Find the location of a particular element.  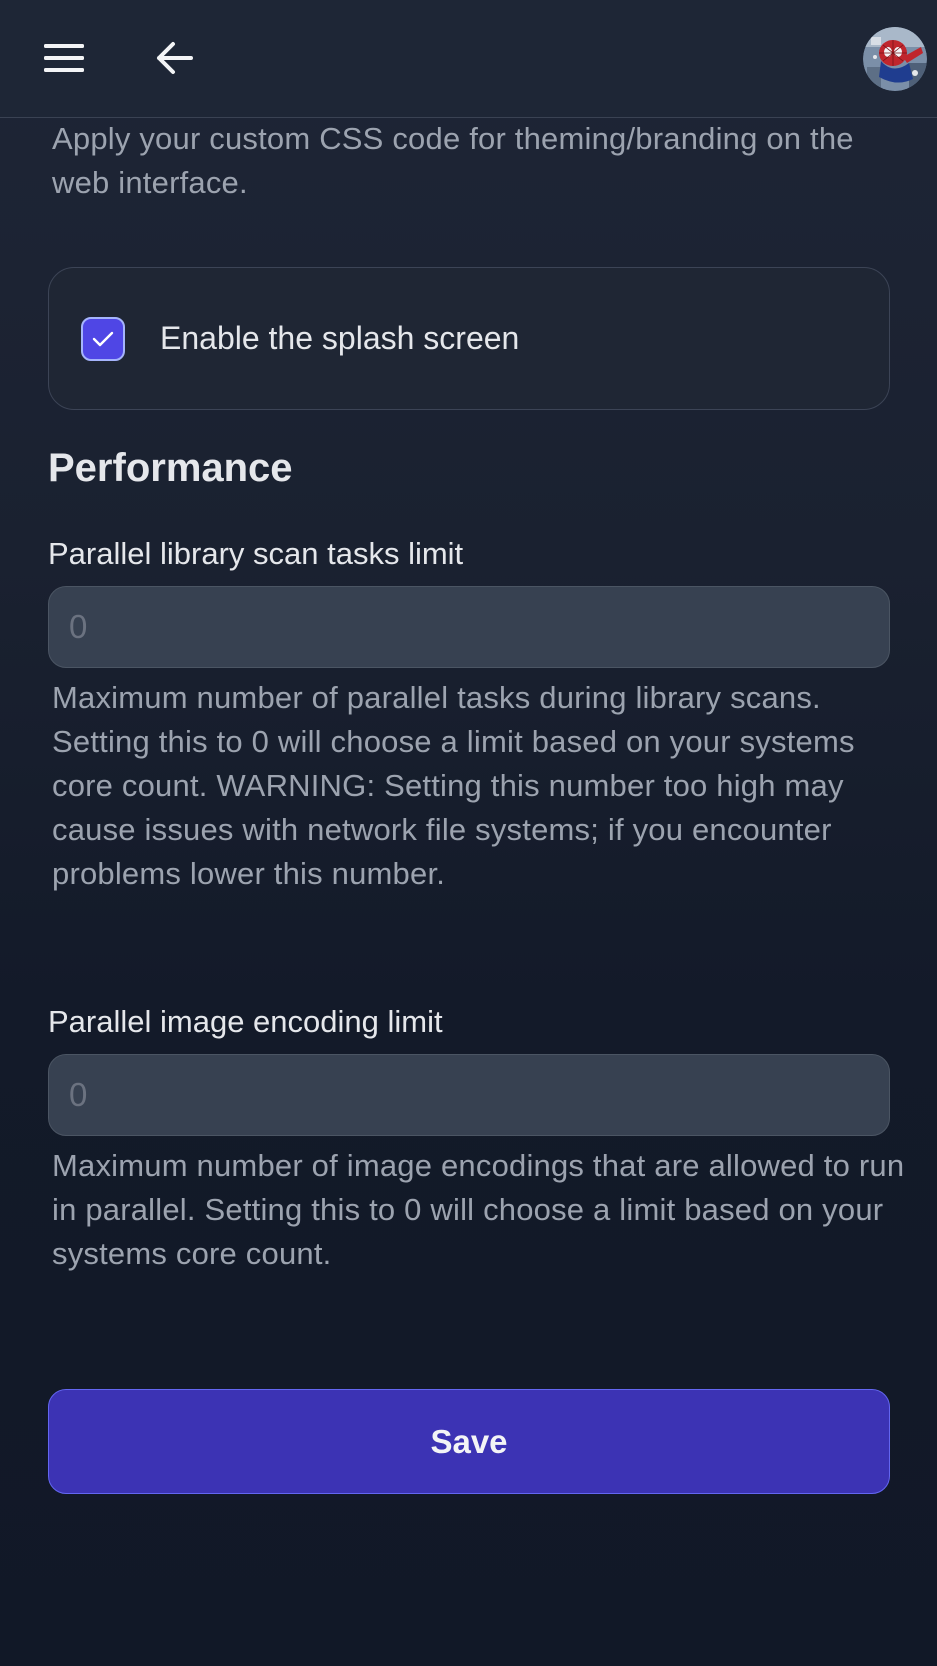

encoding-limit-input is located at coordinates (469, 1095).